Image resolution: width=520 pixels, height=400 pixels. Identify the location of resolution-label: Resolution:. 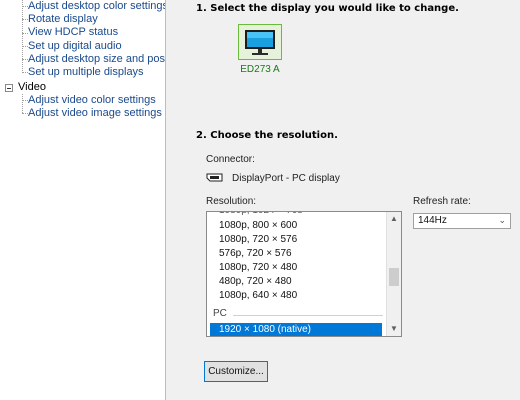
(231, 201).